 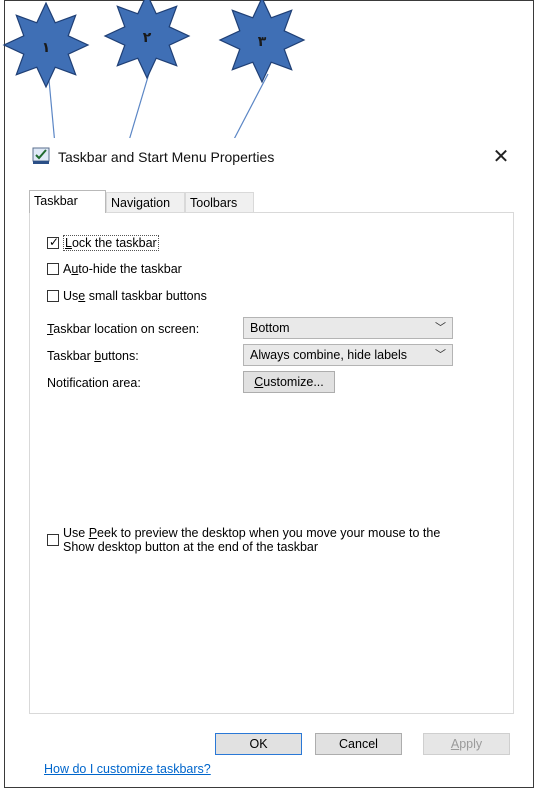 What do you see at coordinates (258, 744) in the screenshot?
I see `ok-button: OK` at bounding box center [258, 744].